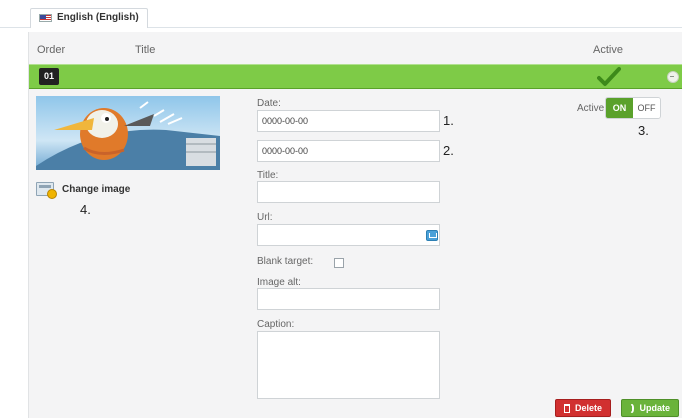 The image size is (682, 418). What do you see at coordinates (609, 76) in the screenshot?
I see `green-checkmark-icon` at bounding box center [609, 76].